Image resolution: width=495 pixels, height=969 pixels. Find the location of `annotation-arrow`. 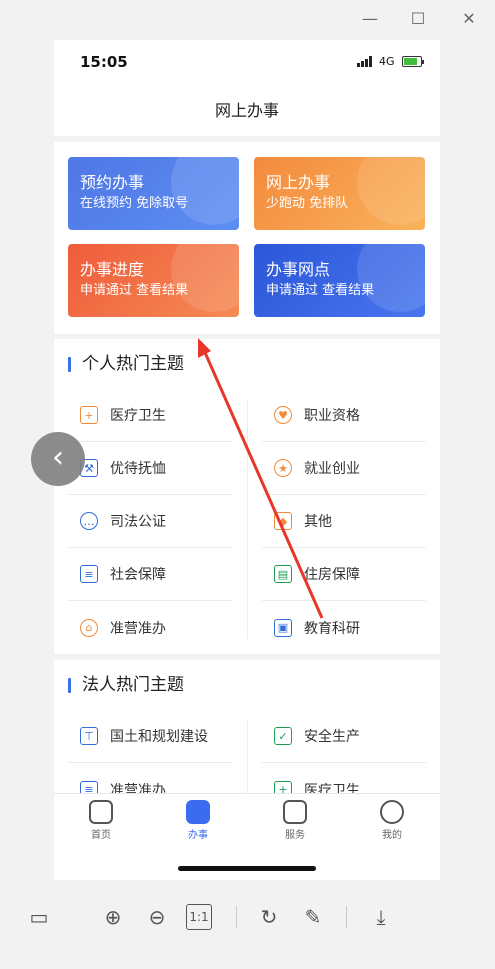

annotation-arrow is located at coordinates (261, 478).